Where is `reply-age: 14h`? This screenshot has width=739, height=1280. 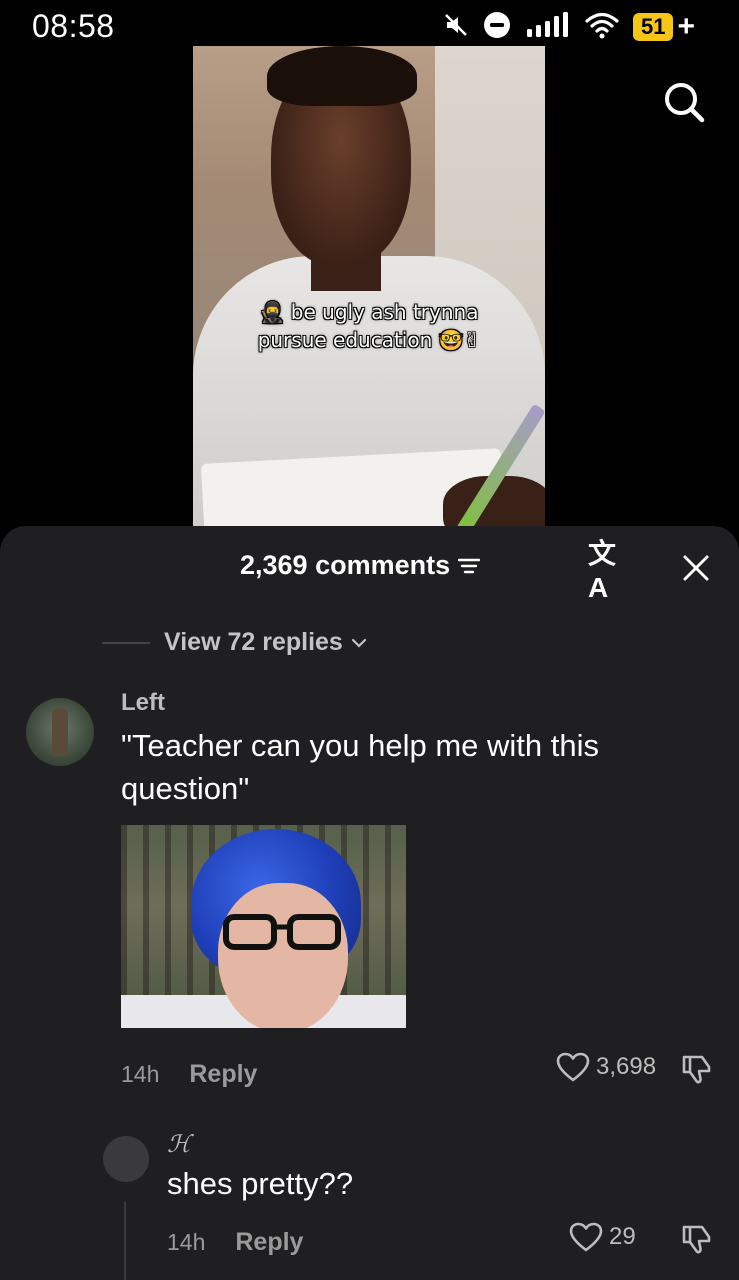
reply-age: 14h is located at coordinates (186, 1242).